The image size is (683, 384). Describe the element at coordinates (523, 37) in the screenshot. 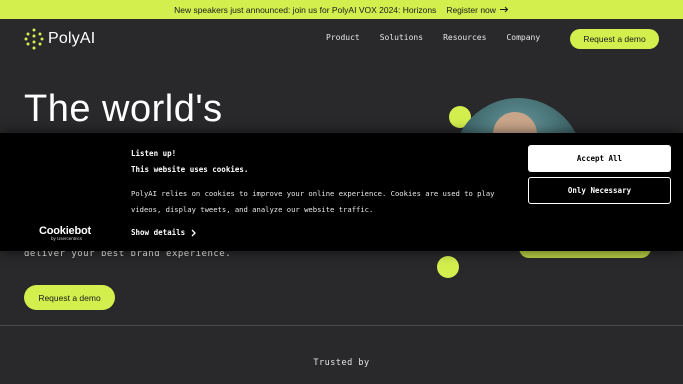

I see `nav-company: Company` at that location.